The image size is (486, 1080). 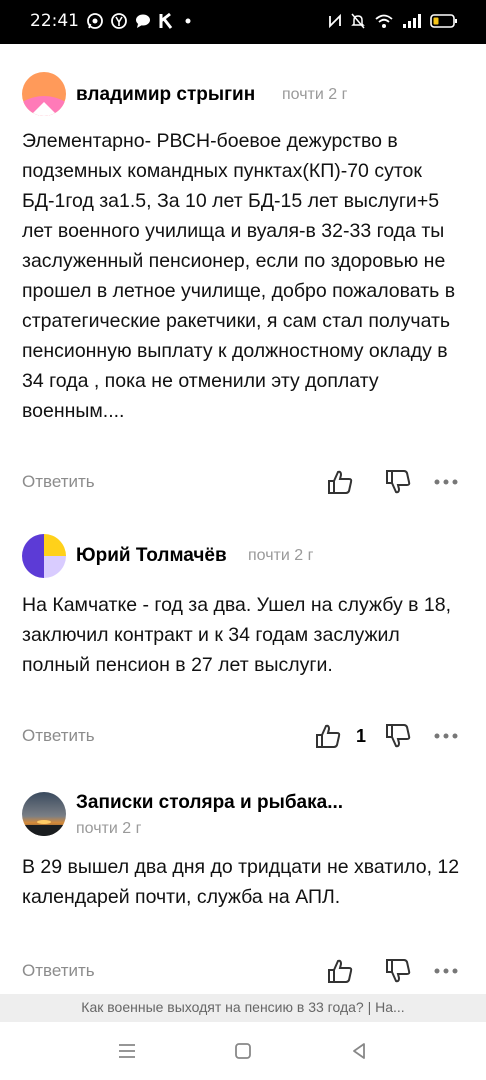 I want to click on k-icon, so click(x=166, y=20).